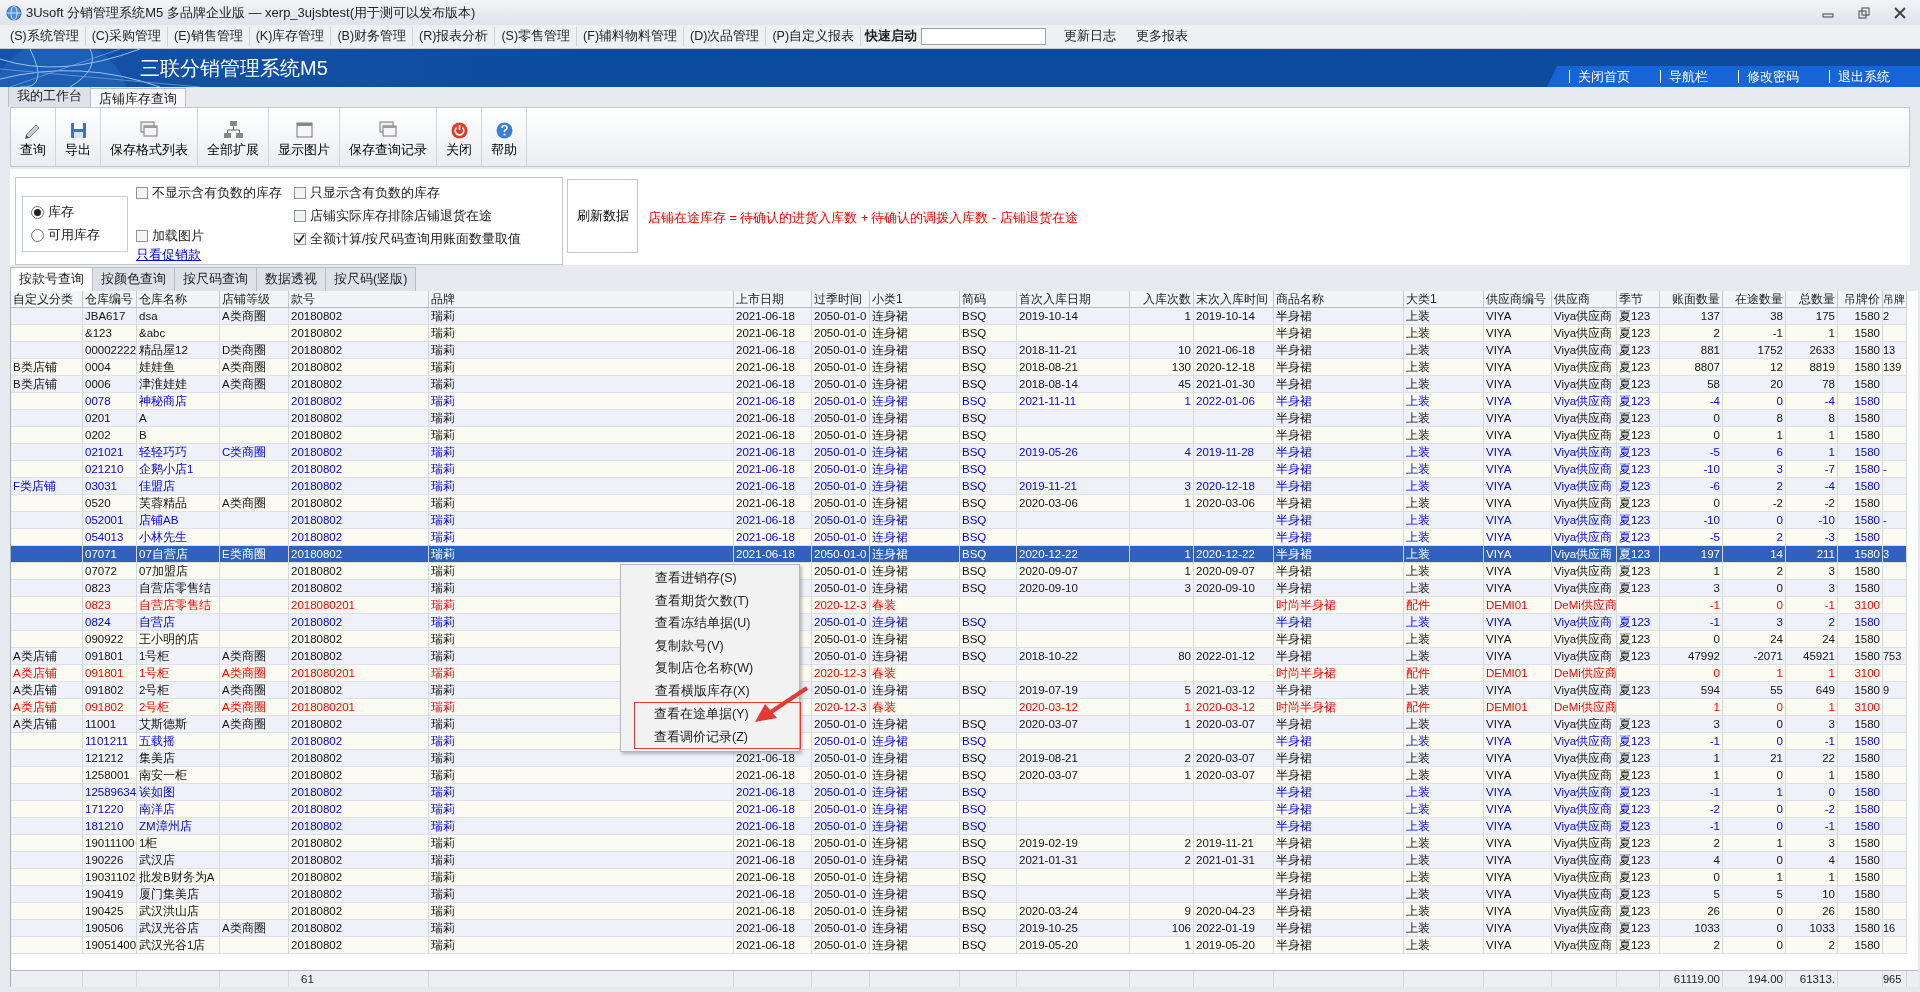 This screenshot has height=992, width=1920. What do you see at coordinates (1638, 299) in the screenshot?
I see `column-header: 季节` at bounding box center [1638, 299].